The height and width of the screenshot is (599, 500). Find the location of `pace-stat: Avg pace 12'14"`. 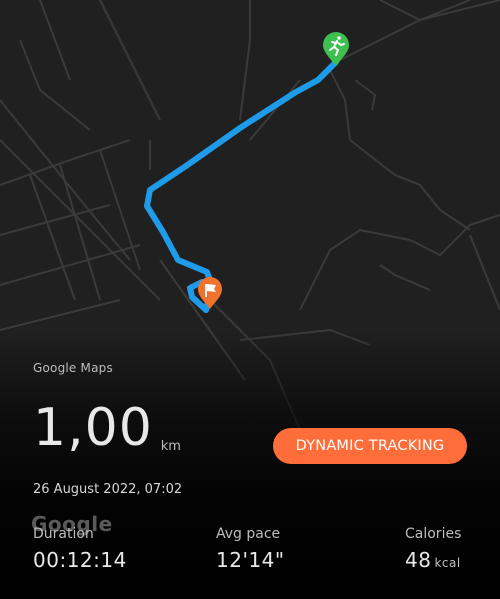

pace-stat: Avg pace 12'14" is located at coordinates (250, 549).